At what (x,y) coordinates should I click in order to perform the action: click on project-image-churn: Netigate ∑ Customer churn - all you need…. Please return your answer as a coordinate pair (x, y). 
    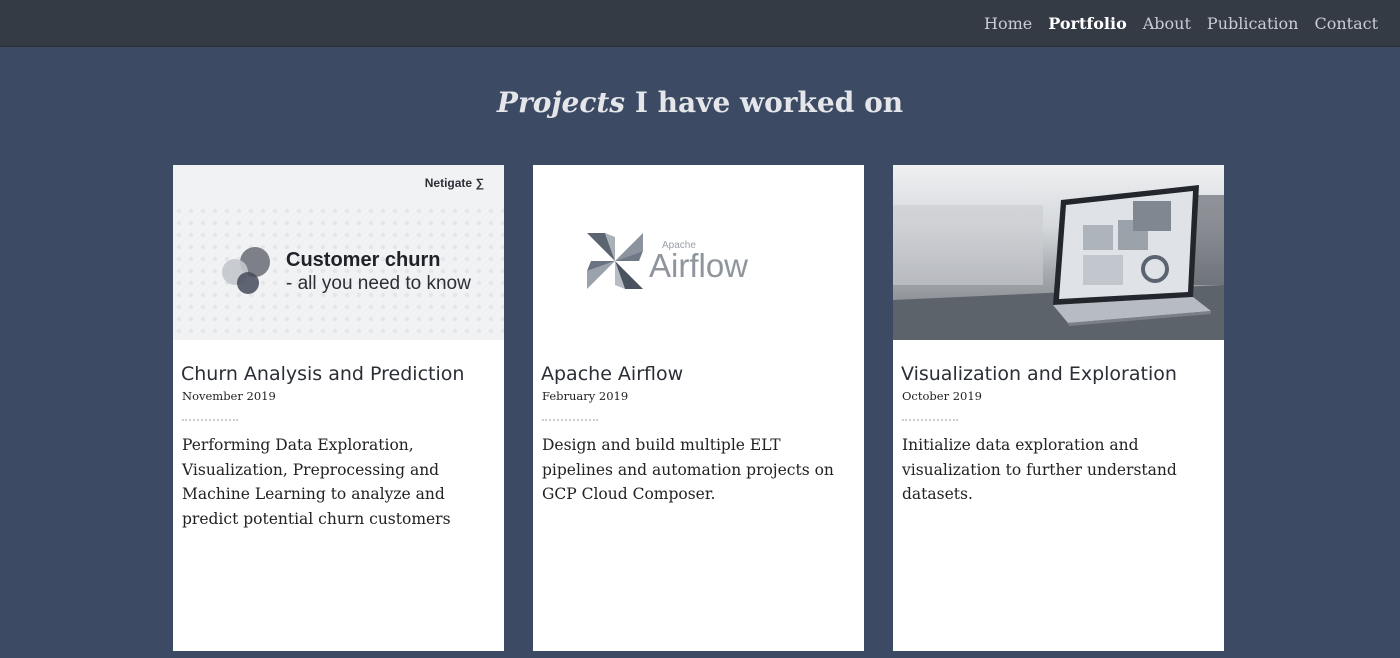
    Looking at the image, I should click on (338, 252).